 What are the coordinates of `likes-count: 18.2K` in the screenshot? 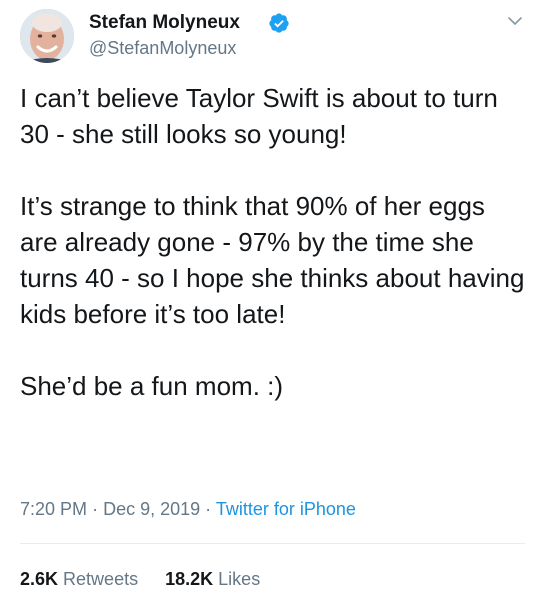 It's located at (189, 579).